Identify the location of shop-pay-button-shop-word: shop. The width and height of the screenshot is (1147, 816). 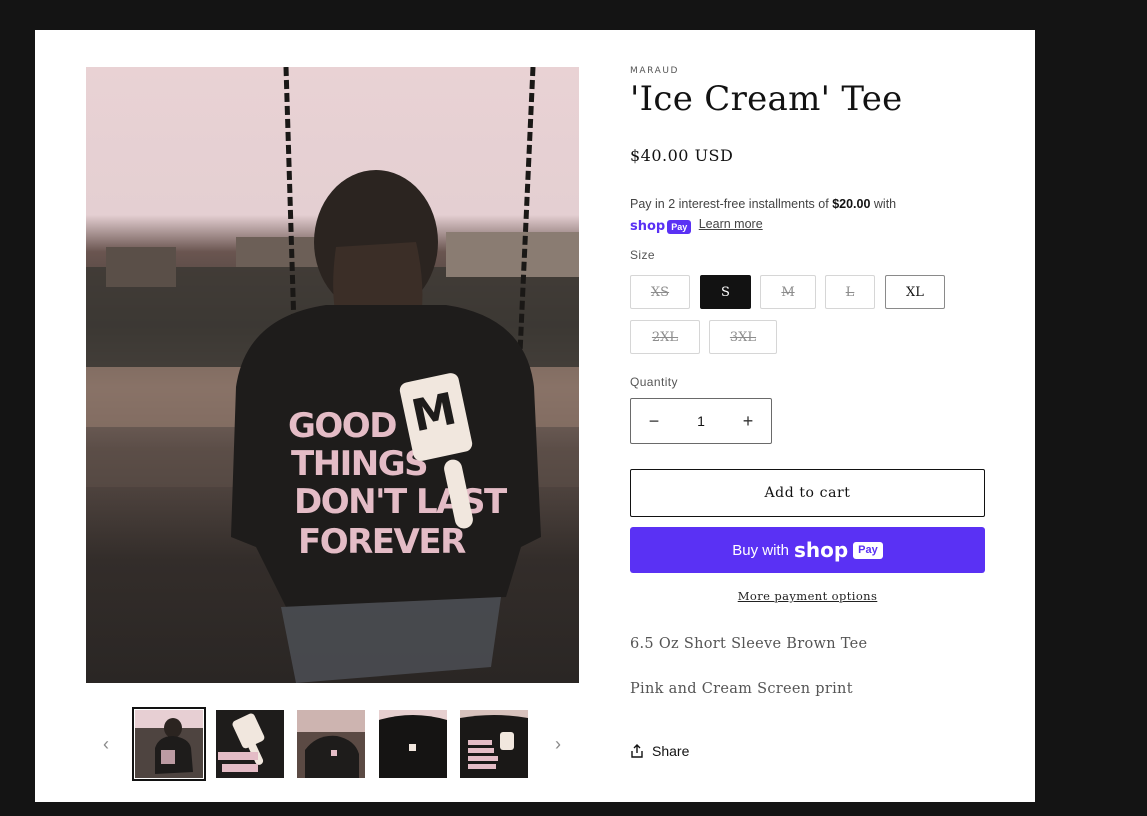
(821, 550).